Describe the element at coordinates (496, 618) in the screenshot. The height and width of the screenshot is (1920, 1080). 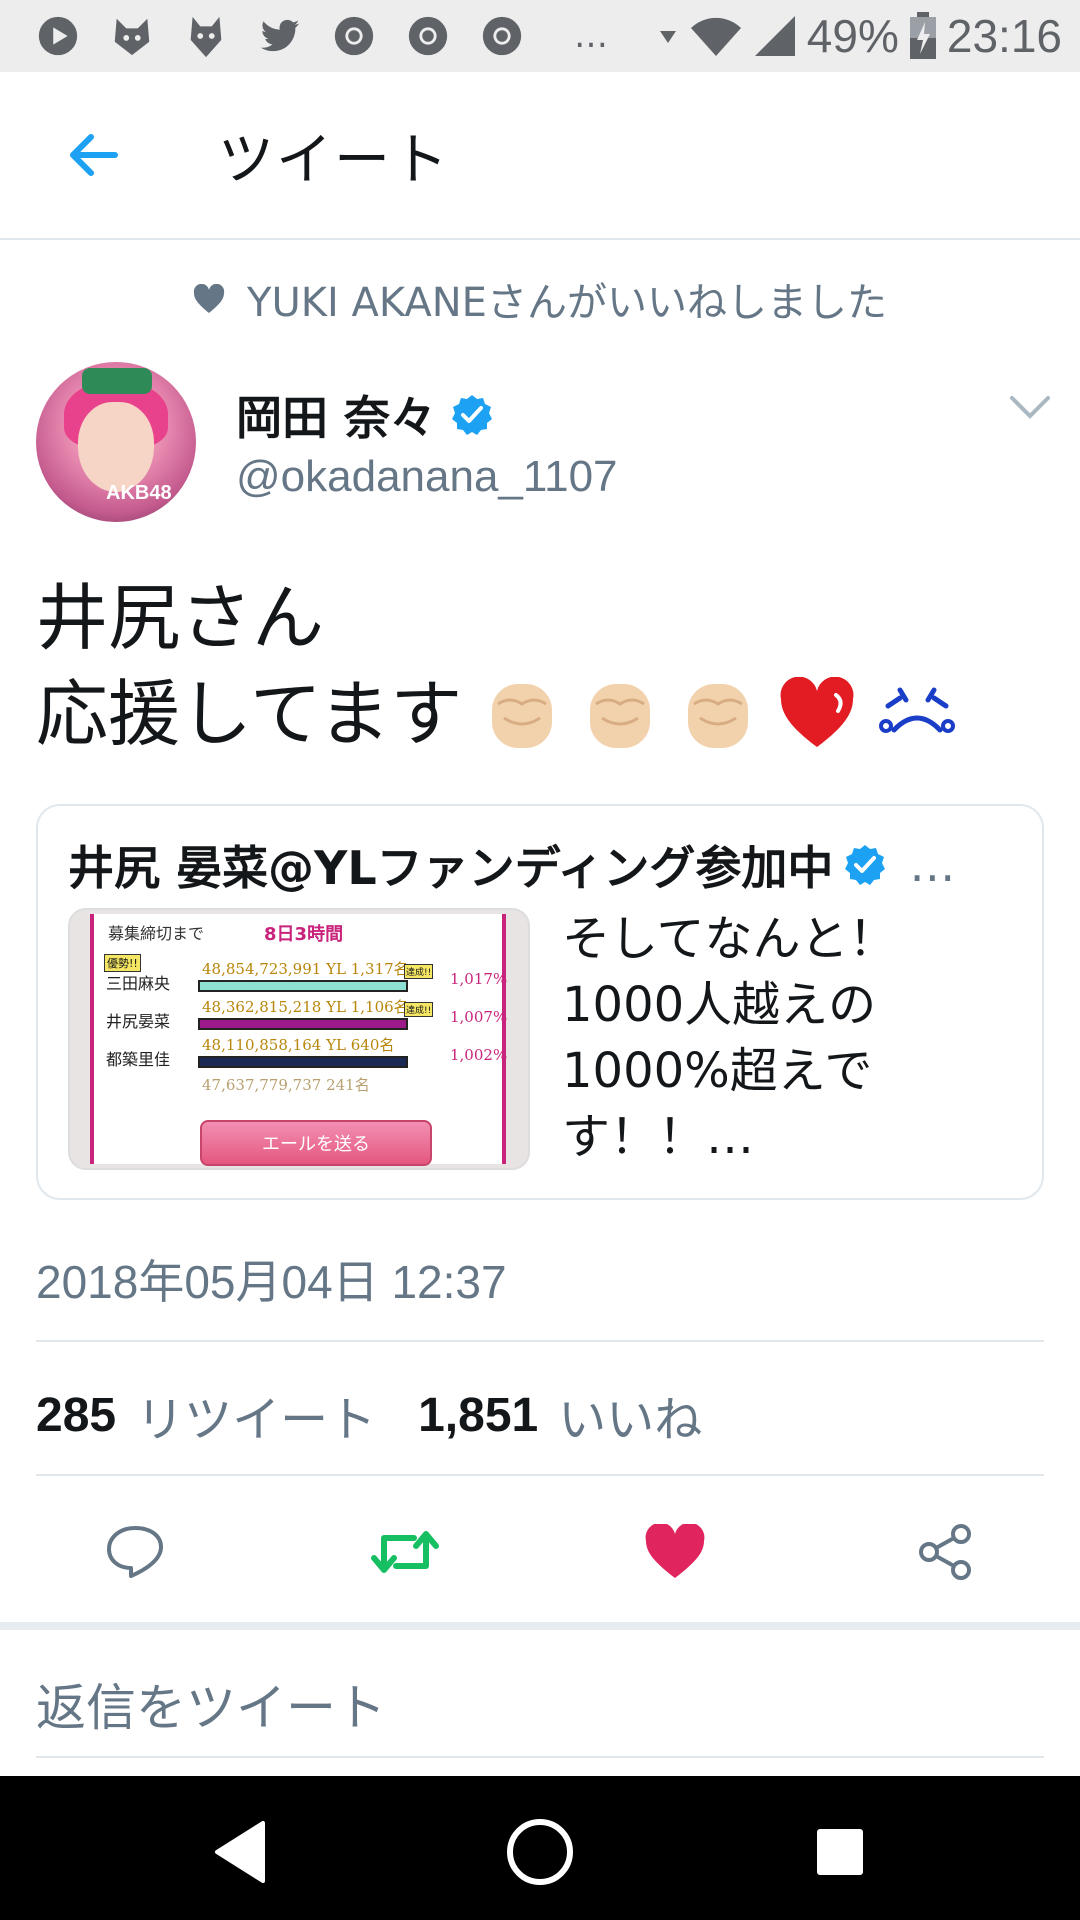
I see `tweet-line: 井尻さん` at that location.